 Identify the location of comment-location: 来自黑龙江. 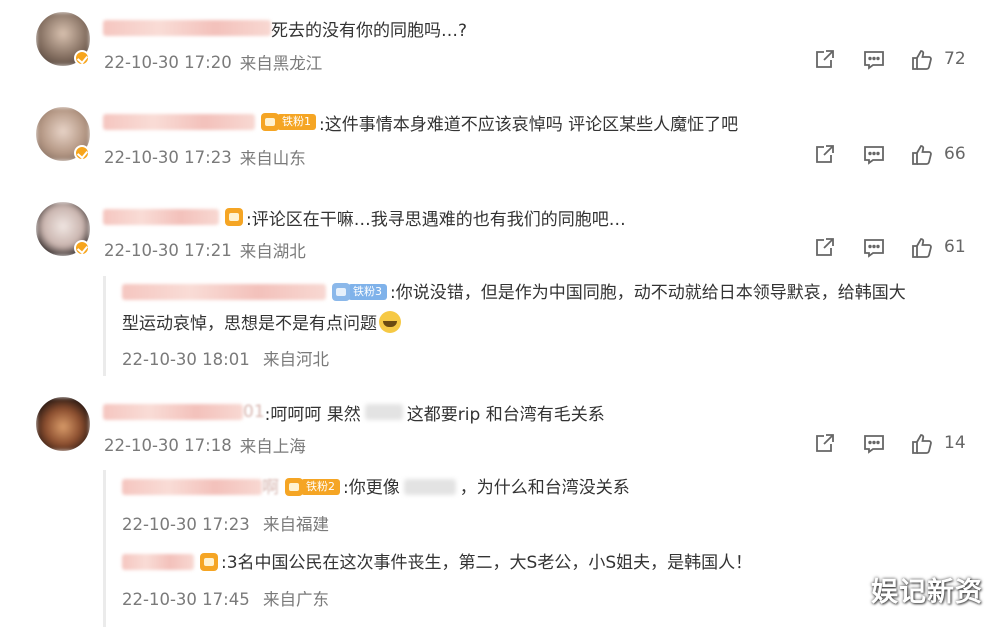
(281, 63).